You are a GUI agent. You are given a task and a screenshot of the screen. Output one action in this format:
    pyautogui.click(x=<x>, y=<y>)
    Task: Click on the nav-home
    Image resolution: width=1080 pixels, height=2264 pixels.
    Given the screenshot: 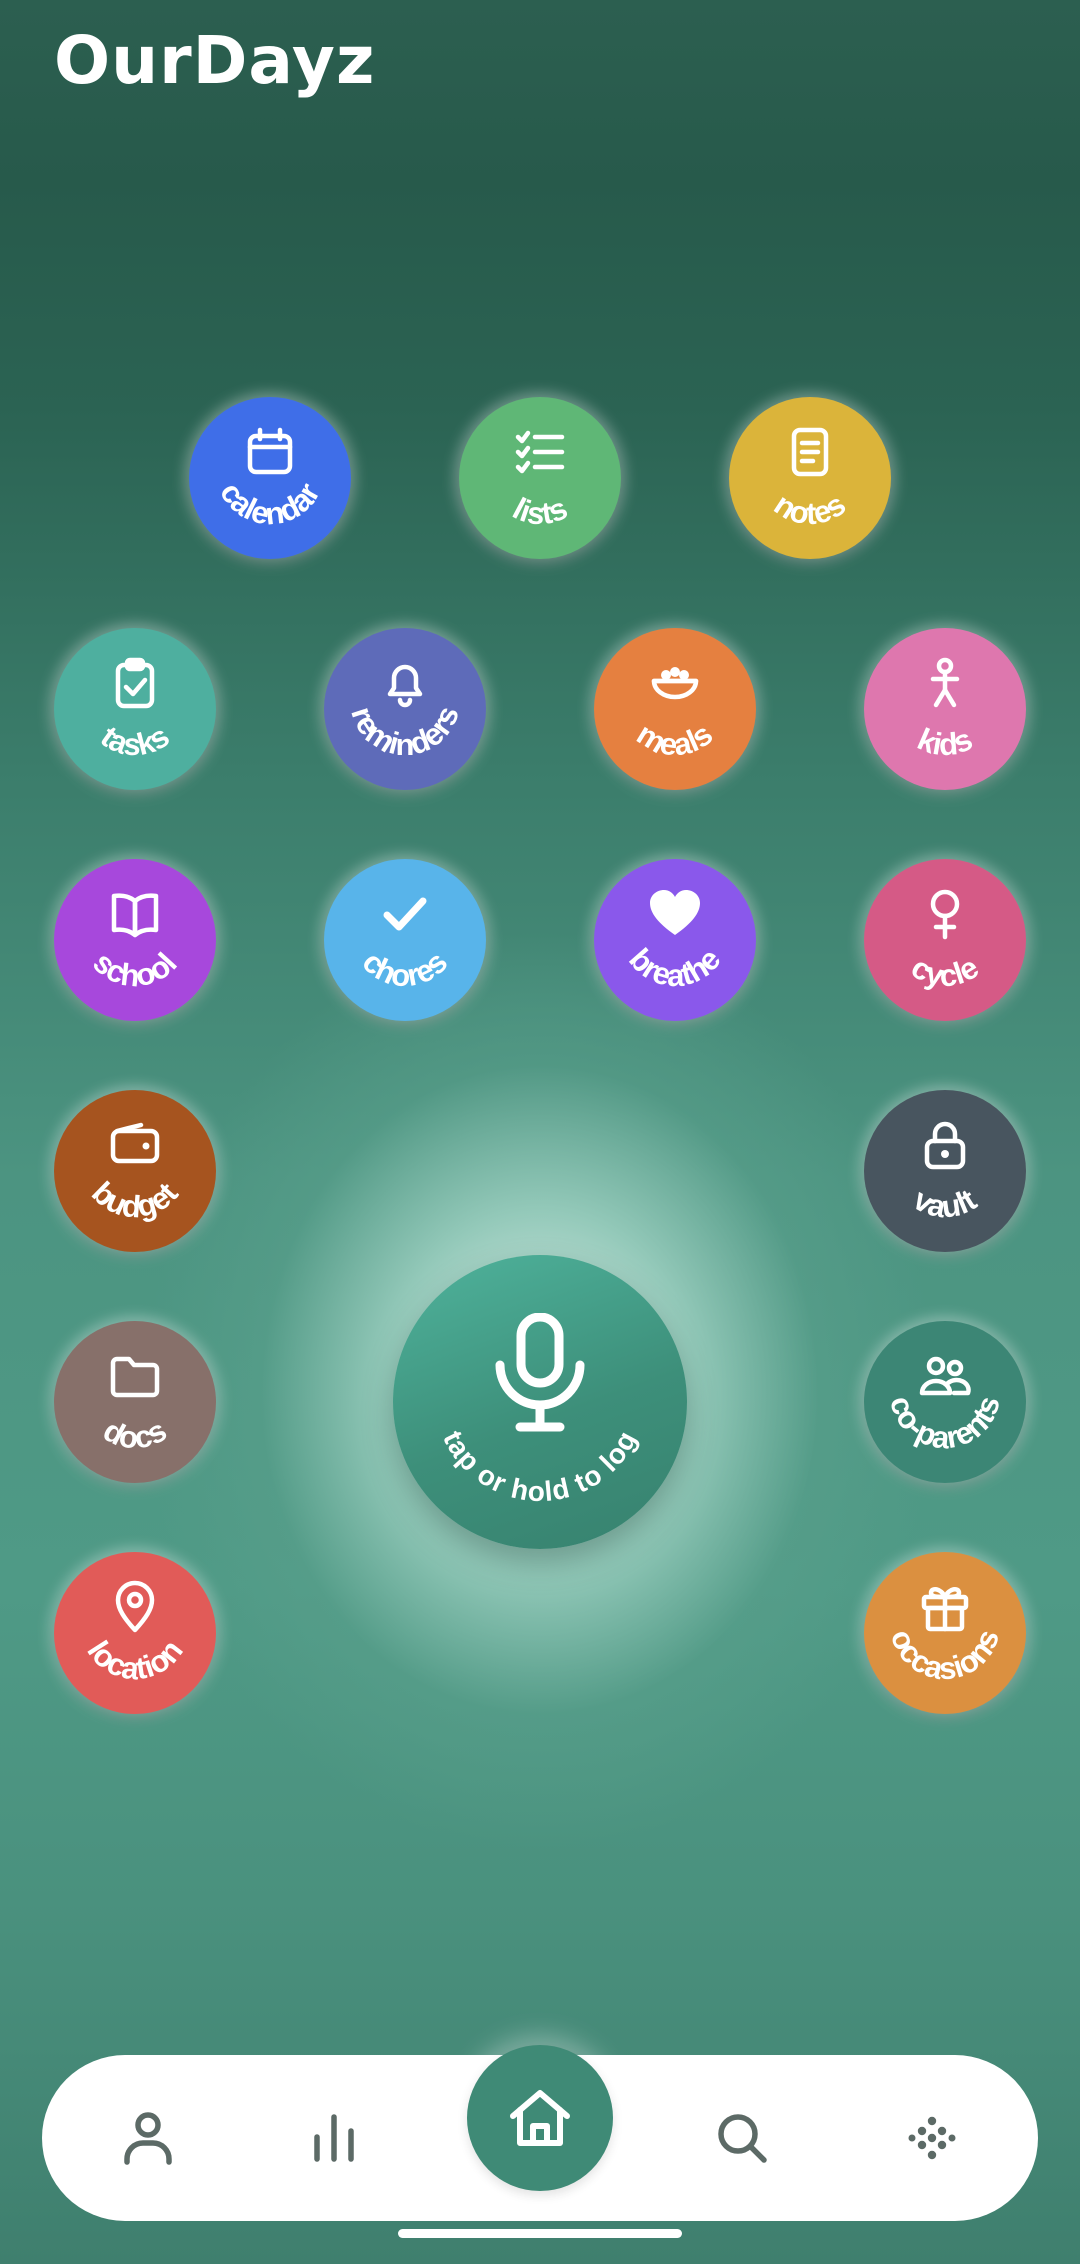 What is the action you would take?
    pyautogui.click(x=540, y=2118)
    